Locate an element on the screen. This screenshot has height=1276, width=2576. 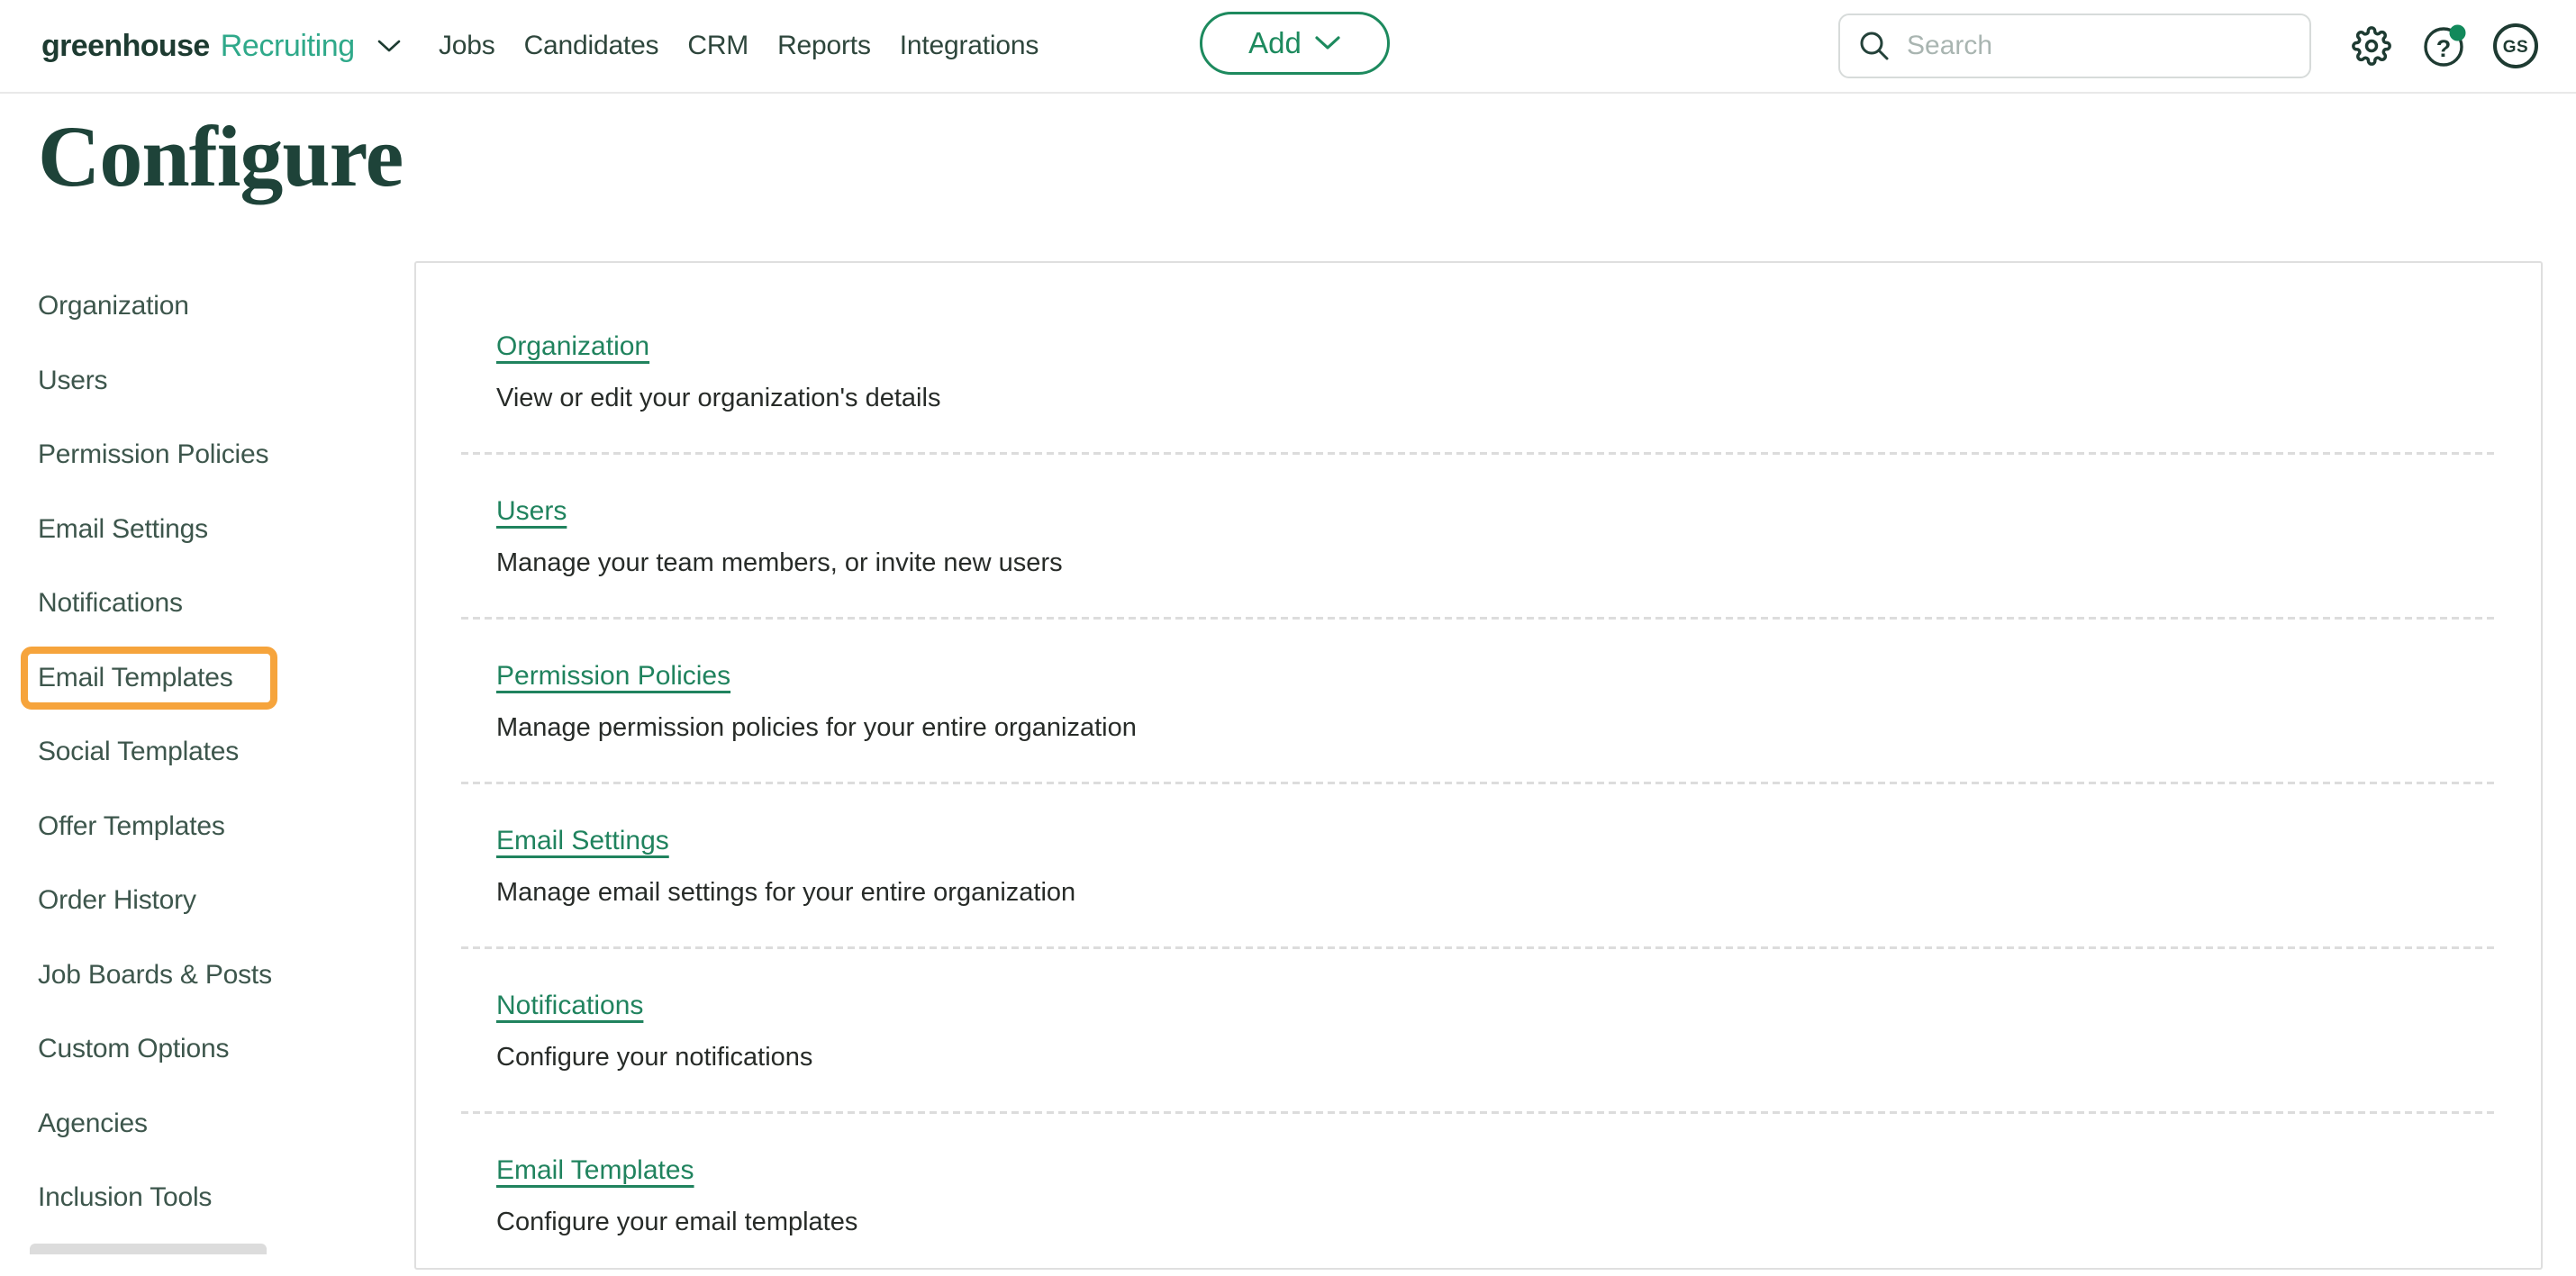
add-button: Add is located at coordinates (1295, 43).